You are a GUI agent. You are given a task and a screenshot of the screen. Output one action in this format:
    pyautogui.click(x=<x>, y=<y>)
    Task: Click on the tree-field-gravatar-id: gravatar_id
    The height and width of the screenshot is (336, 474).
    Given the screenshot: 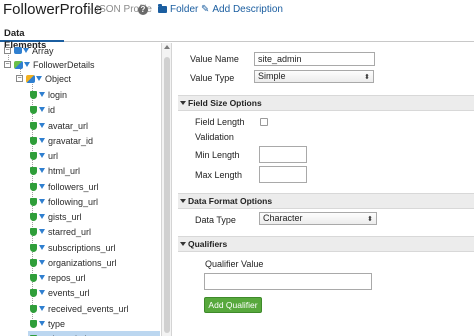 What is the action you would take?
    pyautogui.click(x=61, y=140)
    